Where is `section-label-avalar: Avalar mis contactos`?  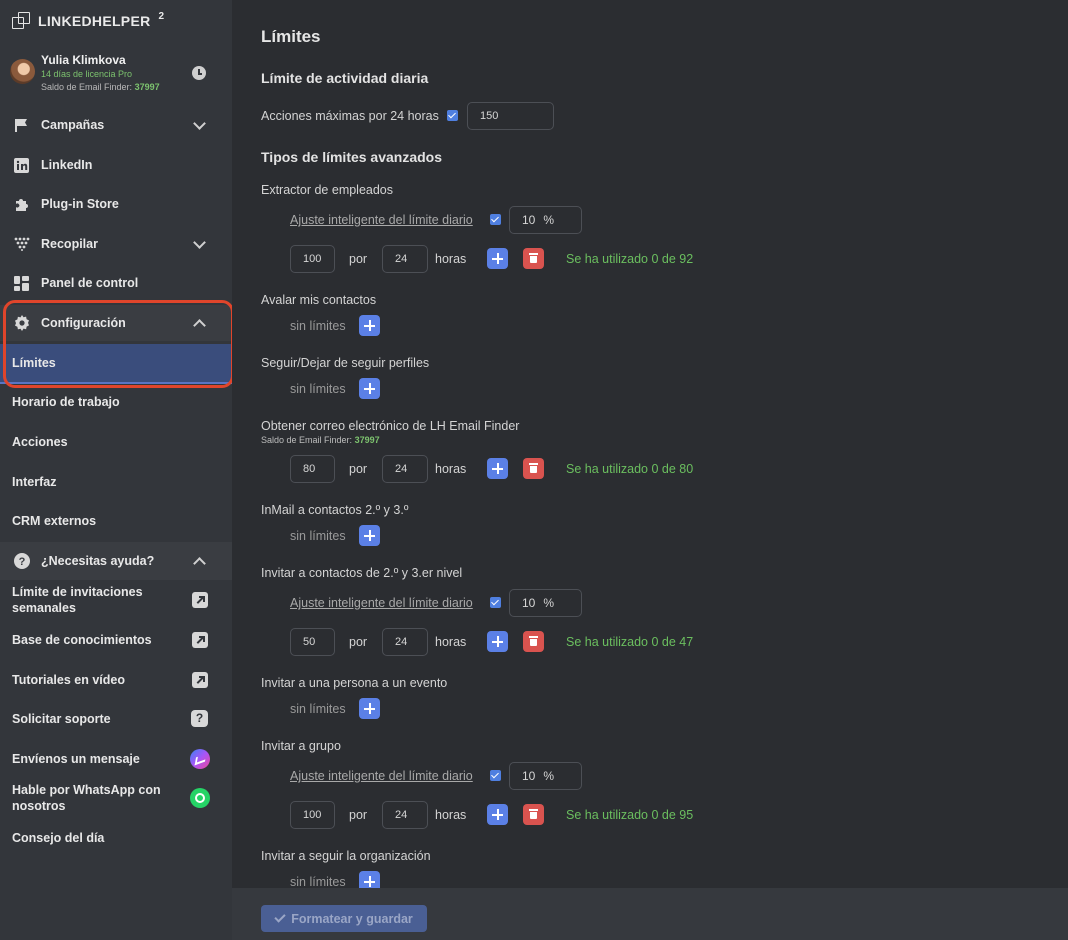
section-label-avalar: Avalar mis contactos is located at coordinates (319, 300).